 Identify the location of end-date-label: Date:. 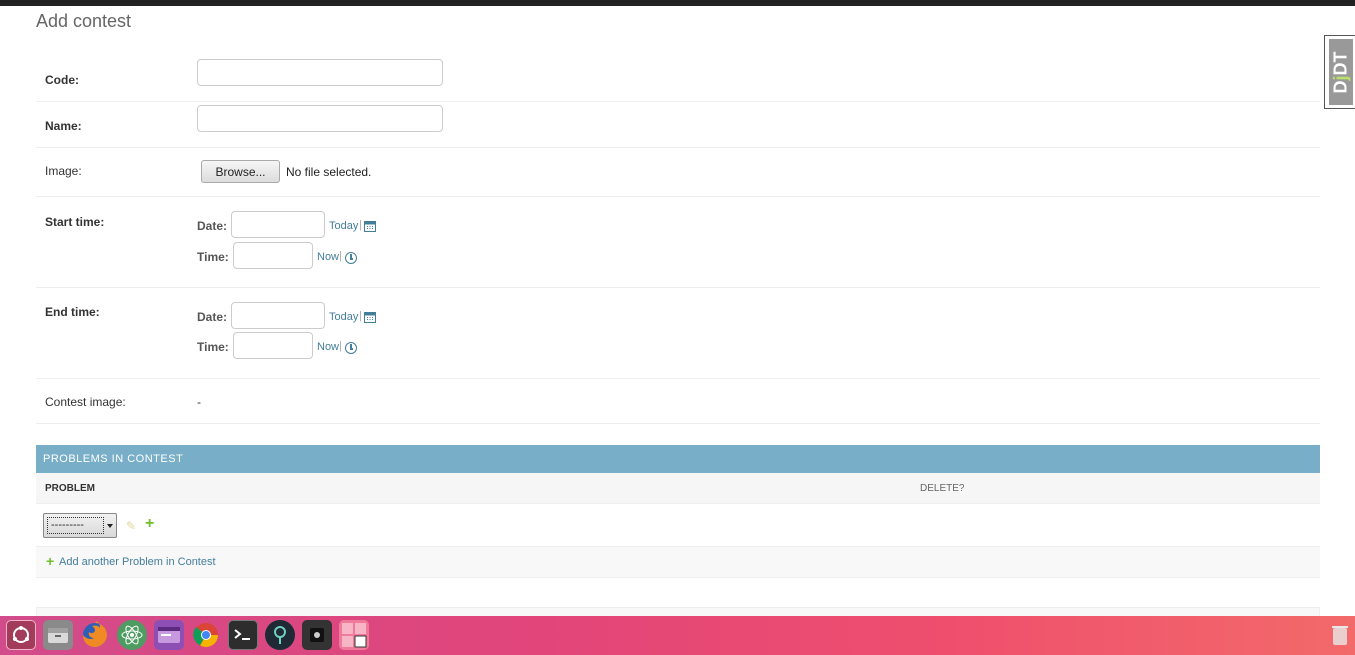
(212, 317).